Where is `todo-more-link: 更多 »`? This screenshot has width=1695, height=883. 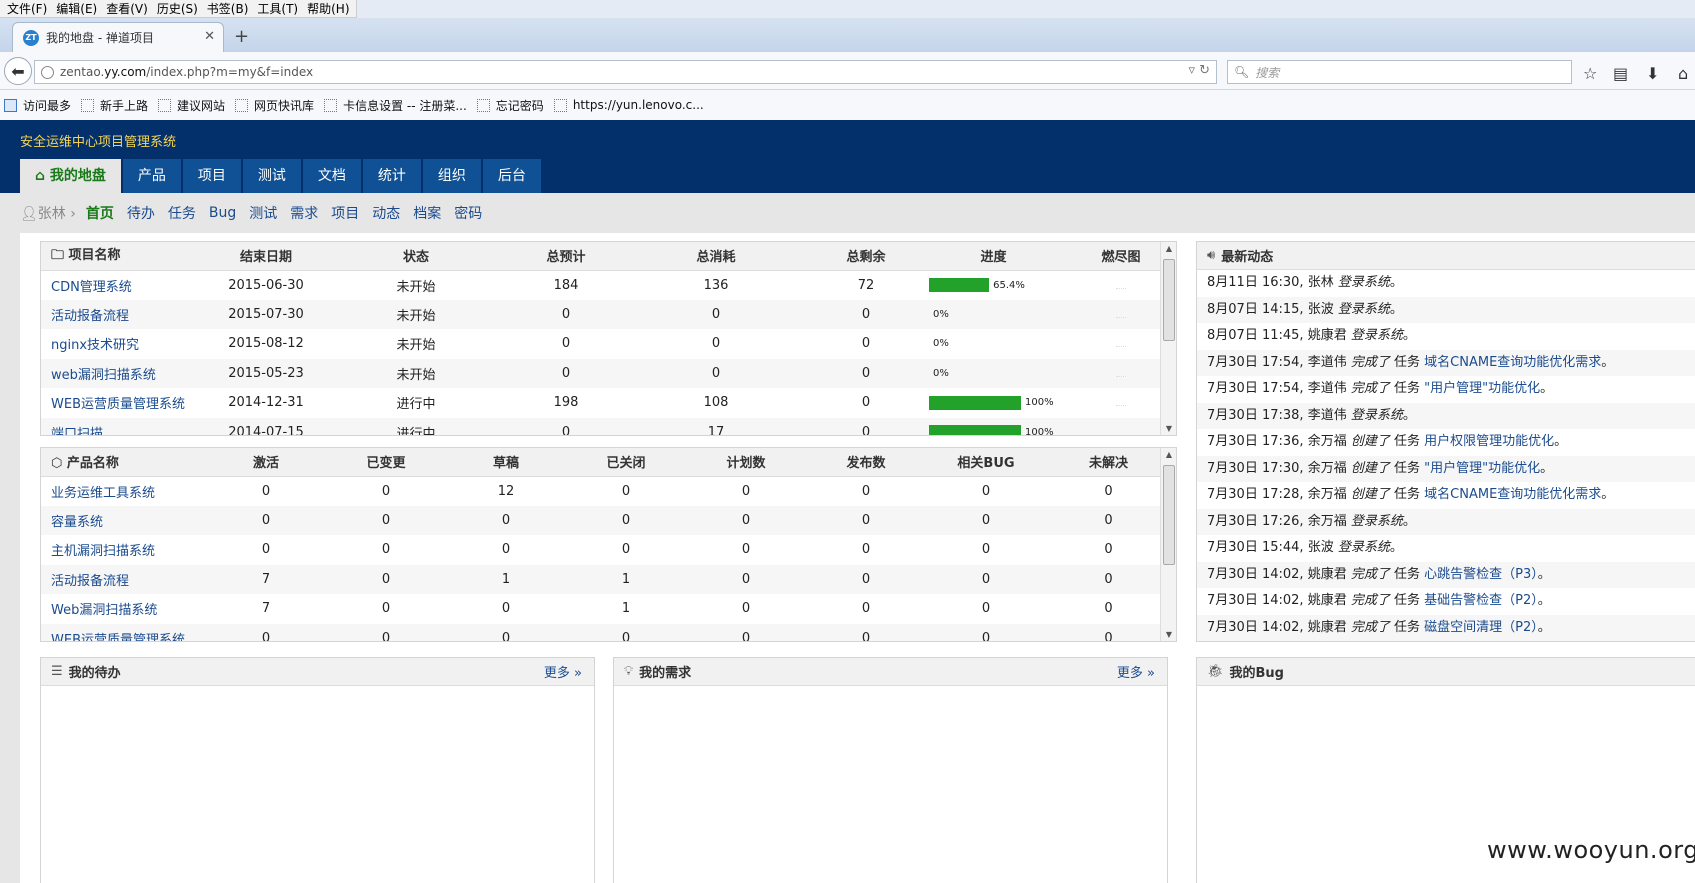 todo-more-link: 更多 » is located at coordinates (563, 671).